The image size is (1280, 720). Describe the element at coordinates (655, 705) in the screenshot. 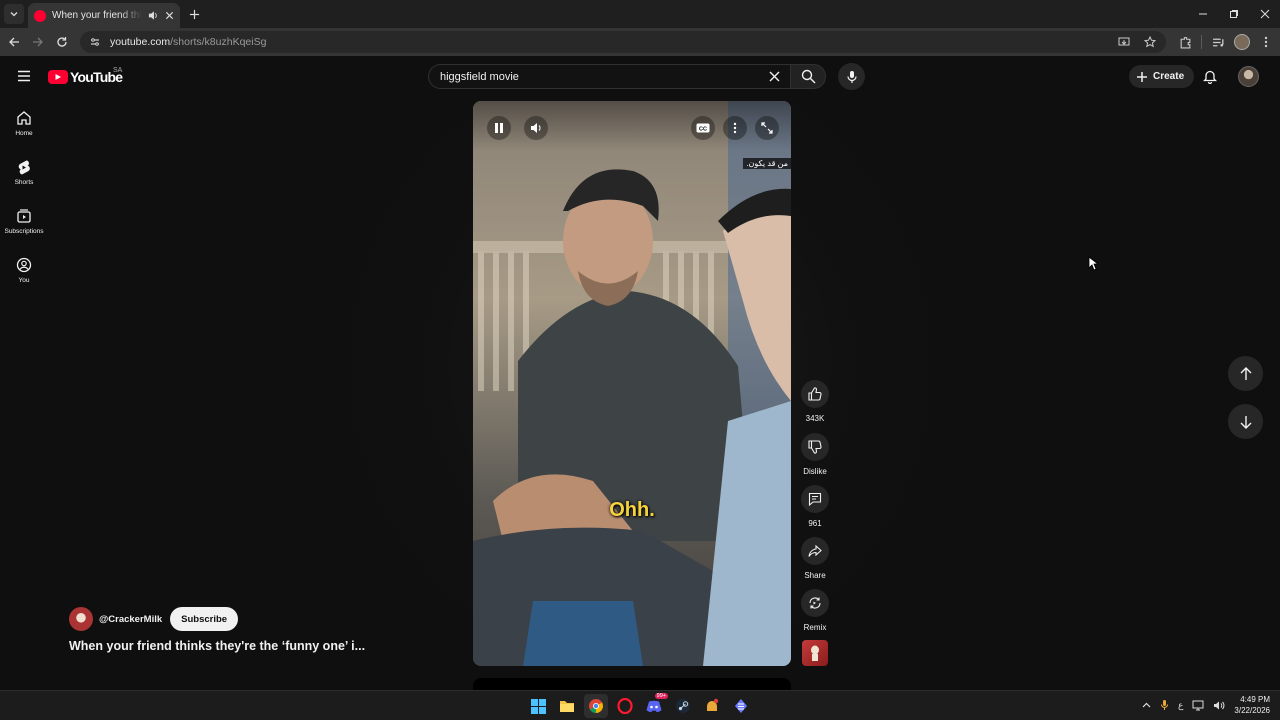

I see `discord-button: 99+` at that location.